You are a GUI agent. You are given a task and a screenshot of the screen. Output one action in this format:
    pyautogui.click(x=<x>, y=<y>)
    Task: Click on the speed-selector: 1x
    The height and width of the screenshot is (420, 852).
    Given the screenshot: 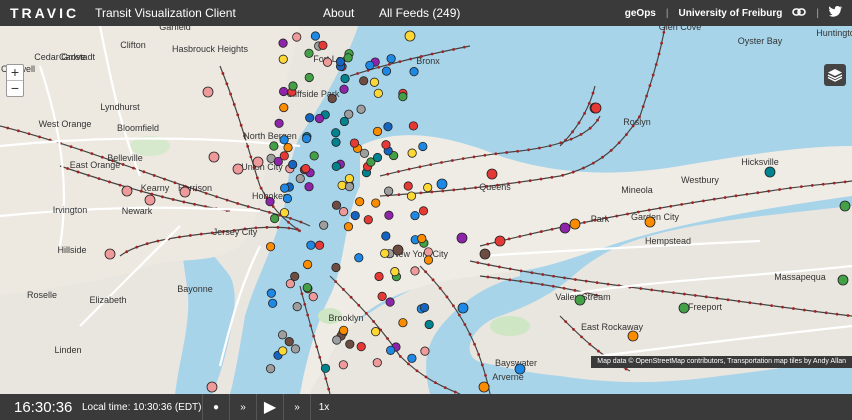 What is the action you would take?
    pyautogui.click(x=323, y=407)
    